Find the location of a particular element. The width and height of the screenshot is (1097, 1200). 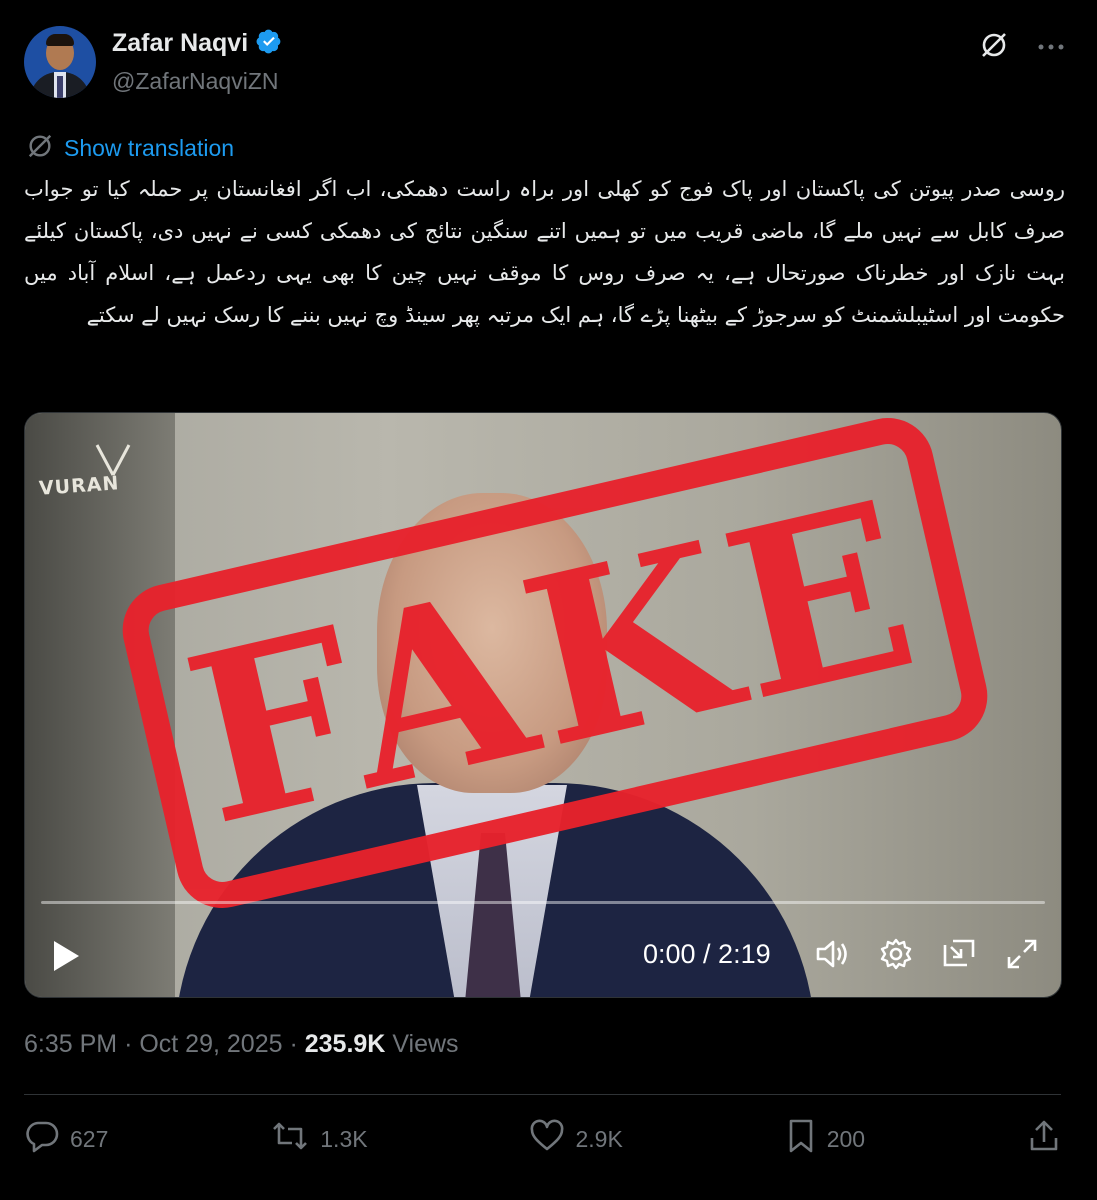

share-button is located at coordinates (1044, 1139).